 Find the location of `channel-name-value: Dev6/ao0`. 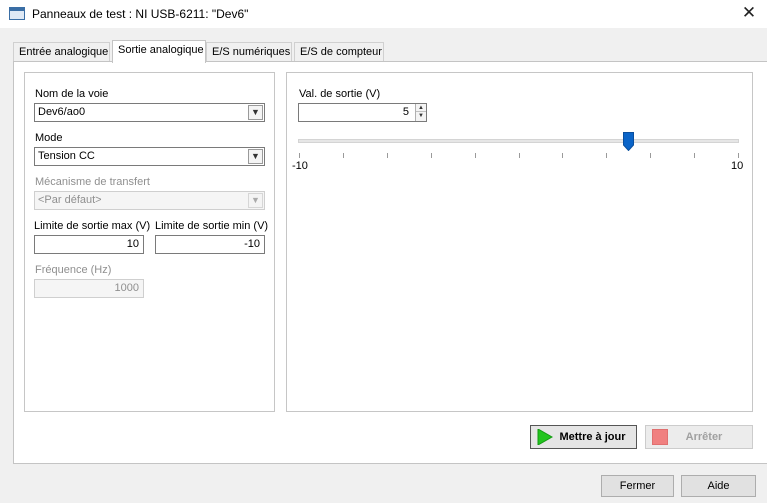

channel-name-value: Dev6/ao0 is located at coordinates (62, 112).